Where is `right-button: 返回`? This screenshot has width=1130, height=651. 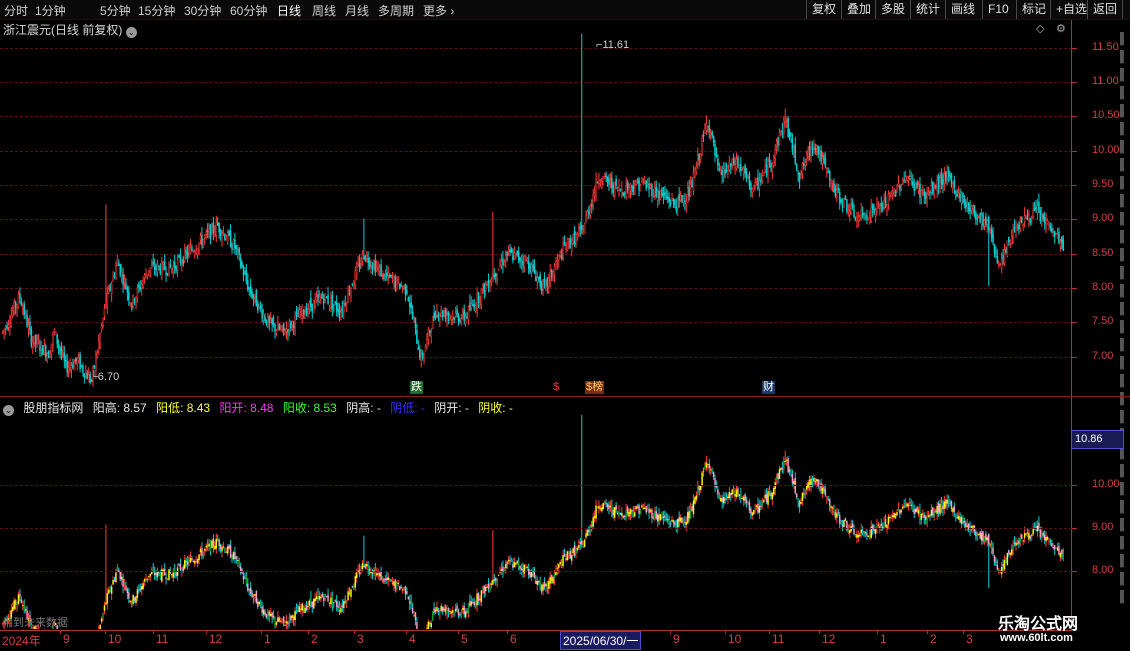 right-button: 返回 is located at coordinates (1105, 9).